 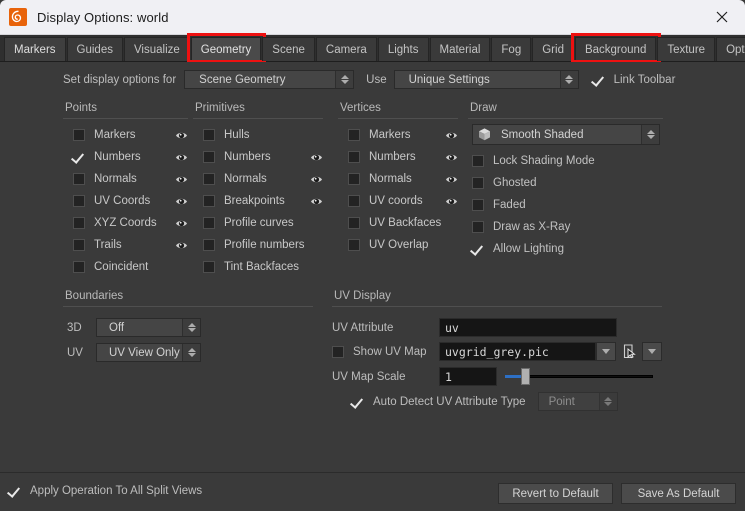 I want to click on uv-map-dropdown-button, so click(x=606, y=351).